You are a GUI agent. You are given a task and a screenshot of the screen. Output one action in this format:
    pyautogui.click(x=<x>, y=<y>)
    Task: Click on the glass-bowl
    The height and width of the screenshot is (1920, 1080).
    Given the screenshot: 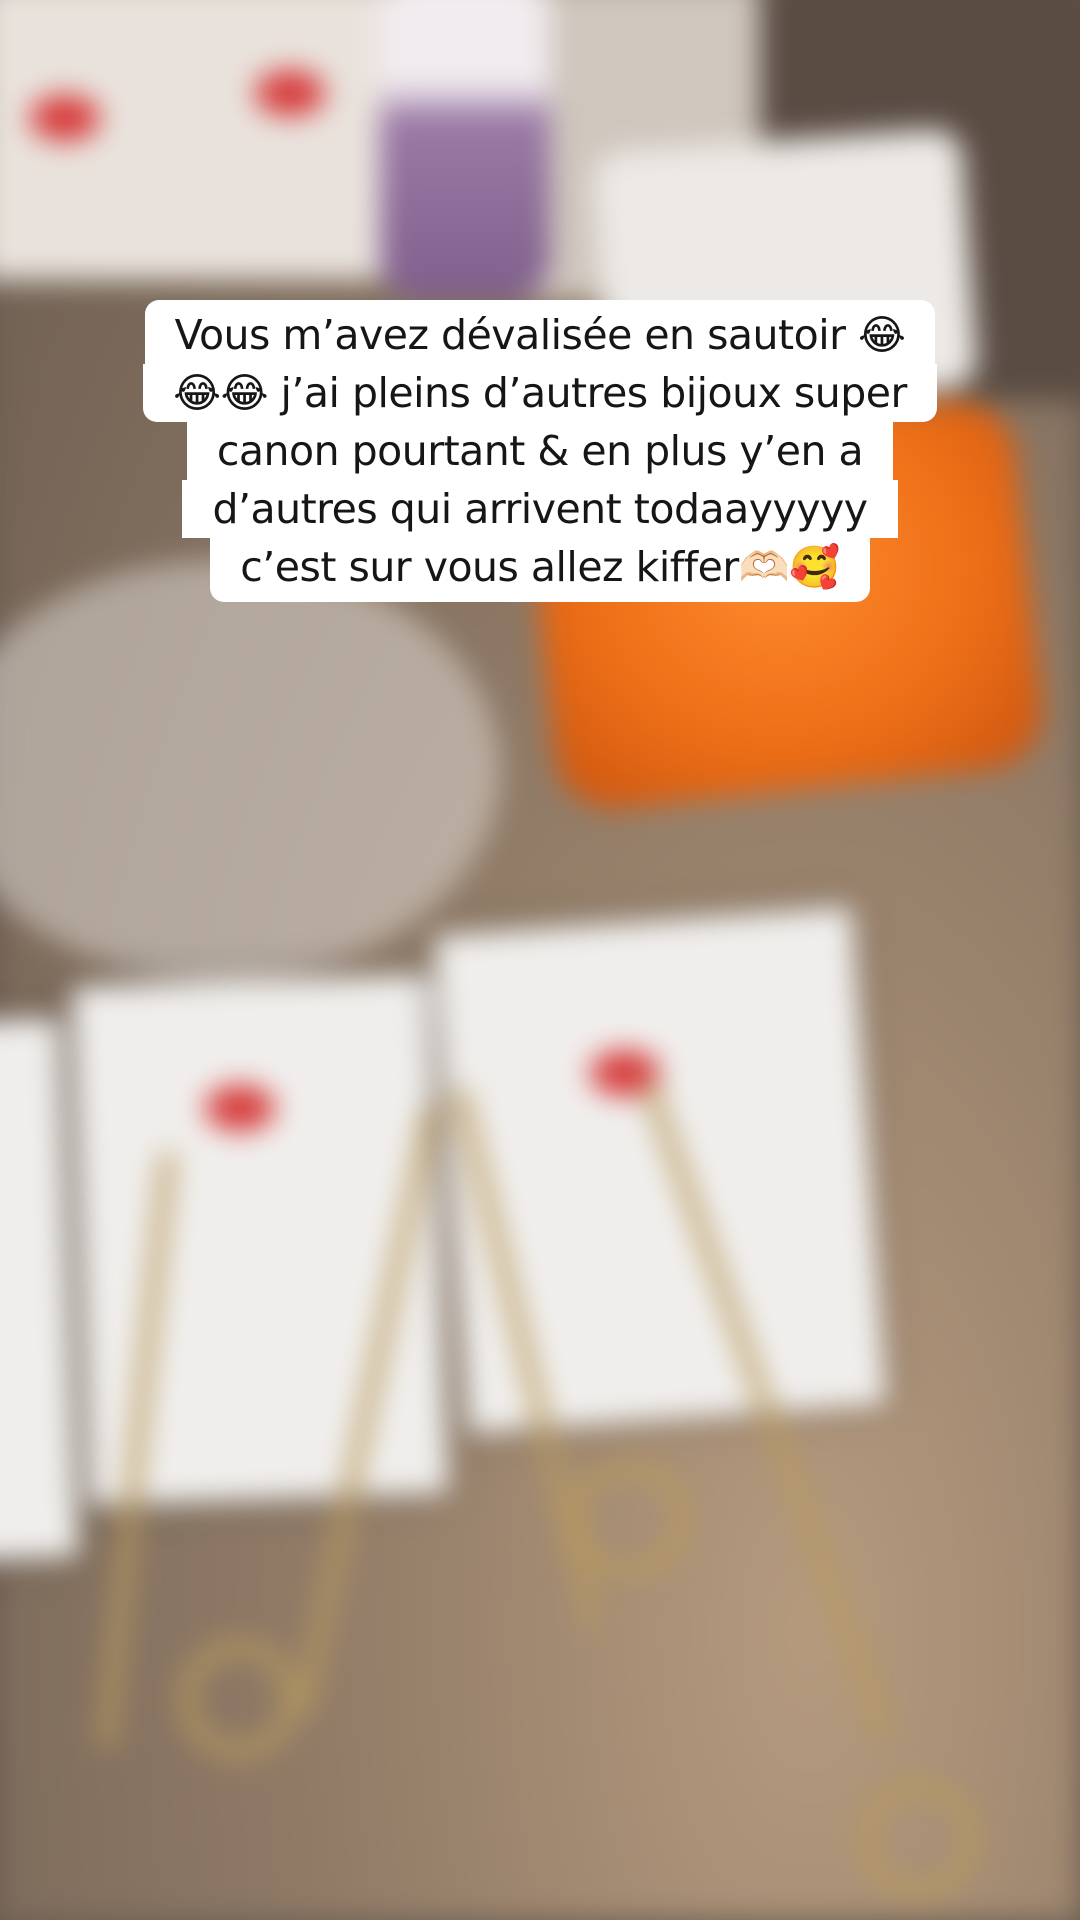 What is the action you would take?
    pyautogui.click(x=250, y=770)
    